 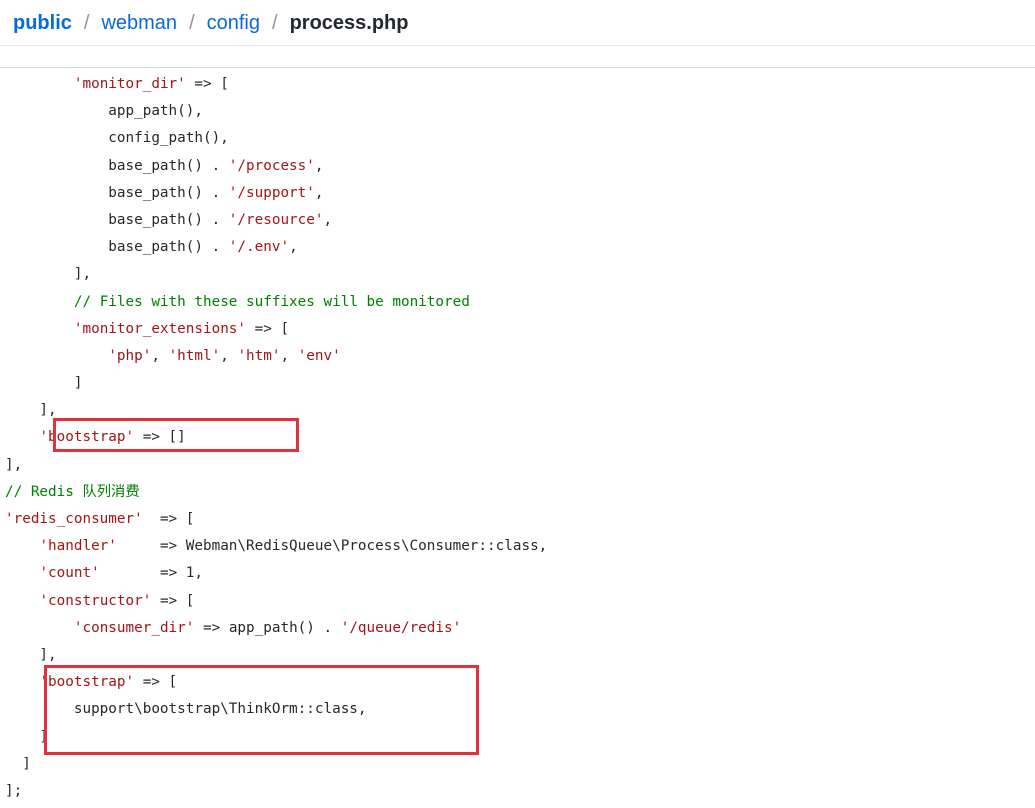 I want to click on code-line: app_path(),, so click(x=517, y=111).